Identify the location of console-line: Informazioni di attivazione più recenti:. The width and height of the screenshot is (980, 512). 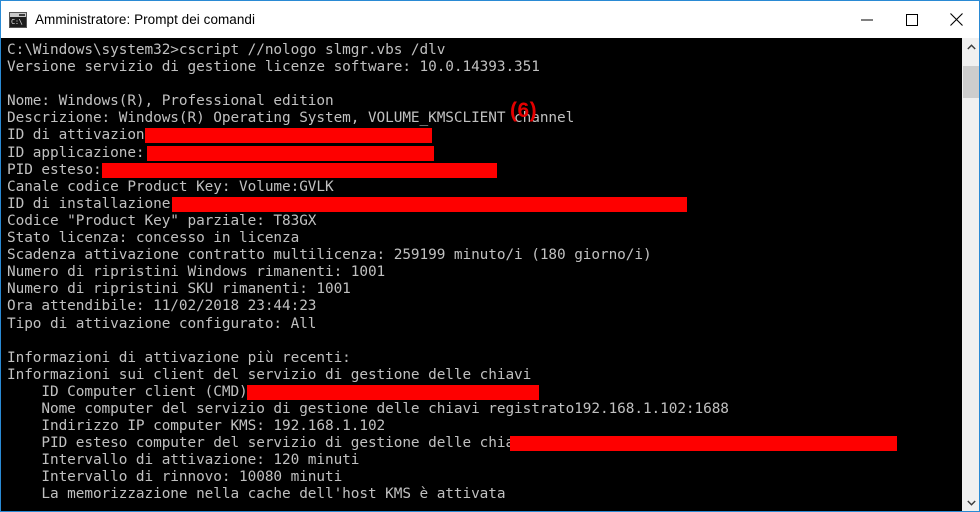
(484, 358).